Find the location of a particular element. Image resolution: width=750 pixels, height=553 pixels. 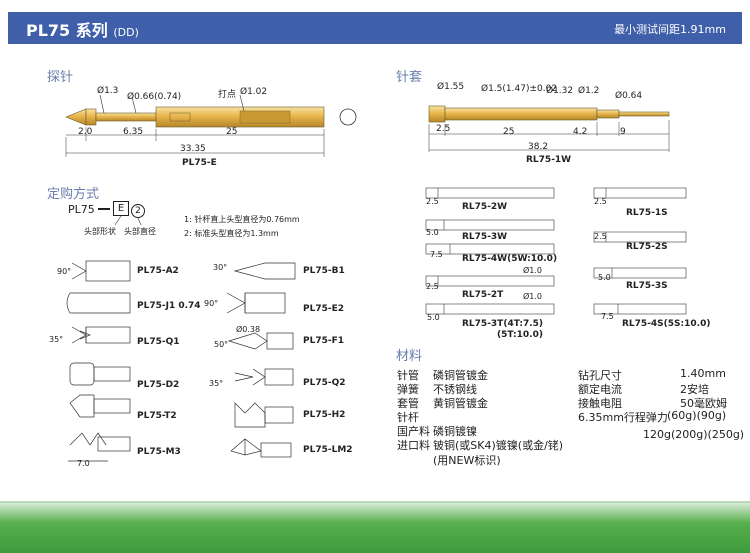

footer-band is located at coordinates (375, 528).